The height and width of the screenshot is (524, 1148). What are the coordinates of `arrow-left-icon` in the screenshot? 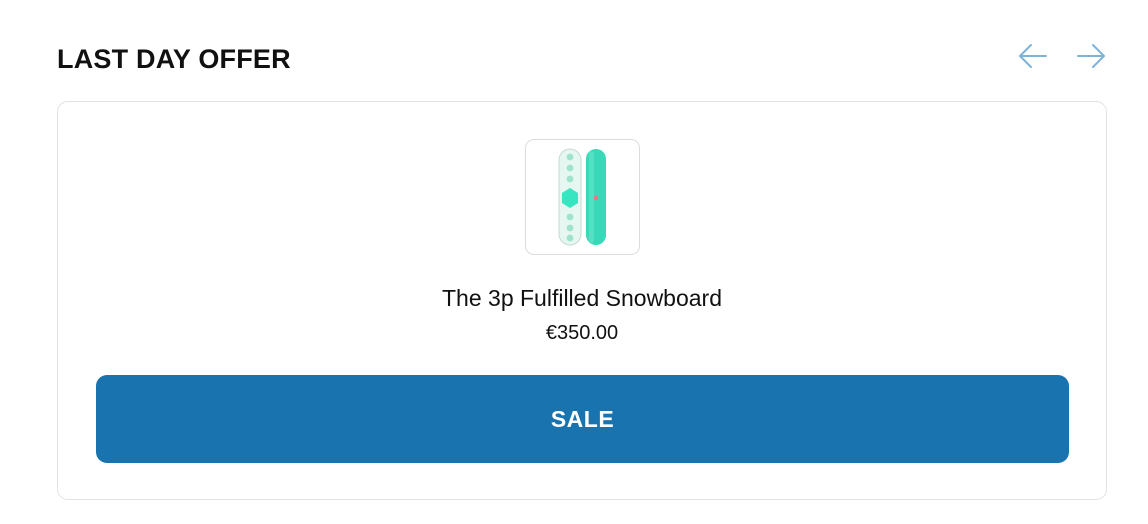 It's located at (1033, 56).